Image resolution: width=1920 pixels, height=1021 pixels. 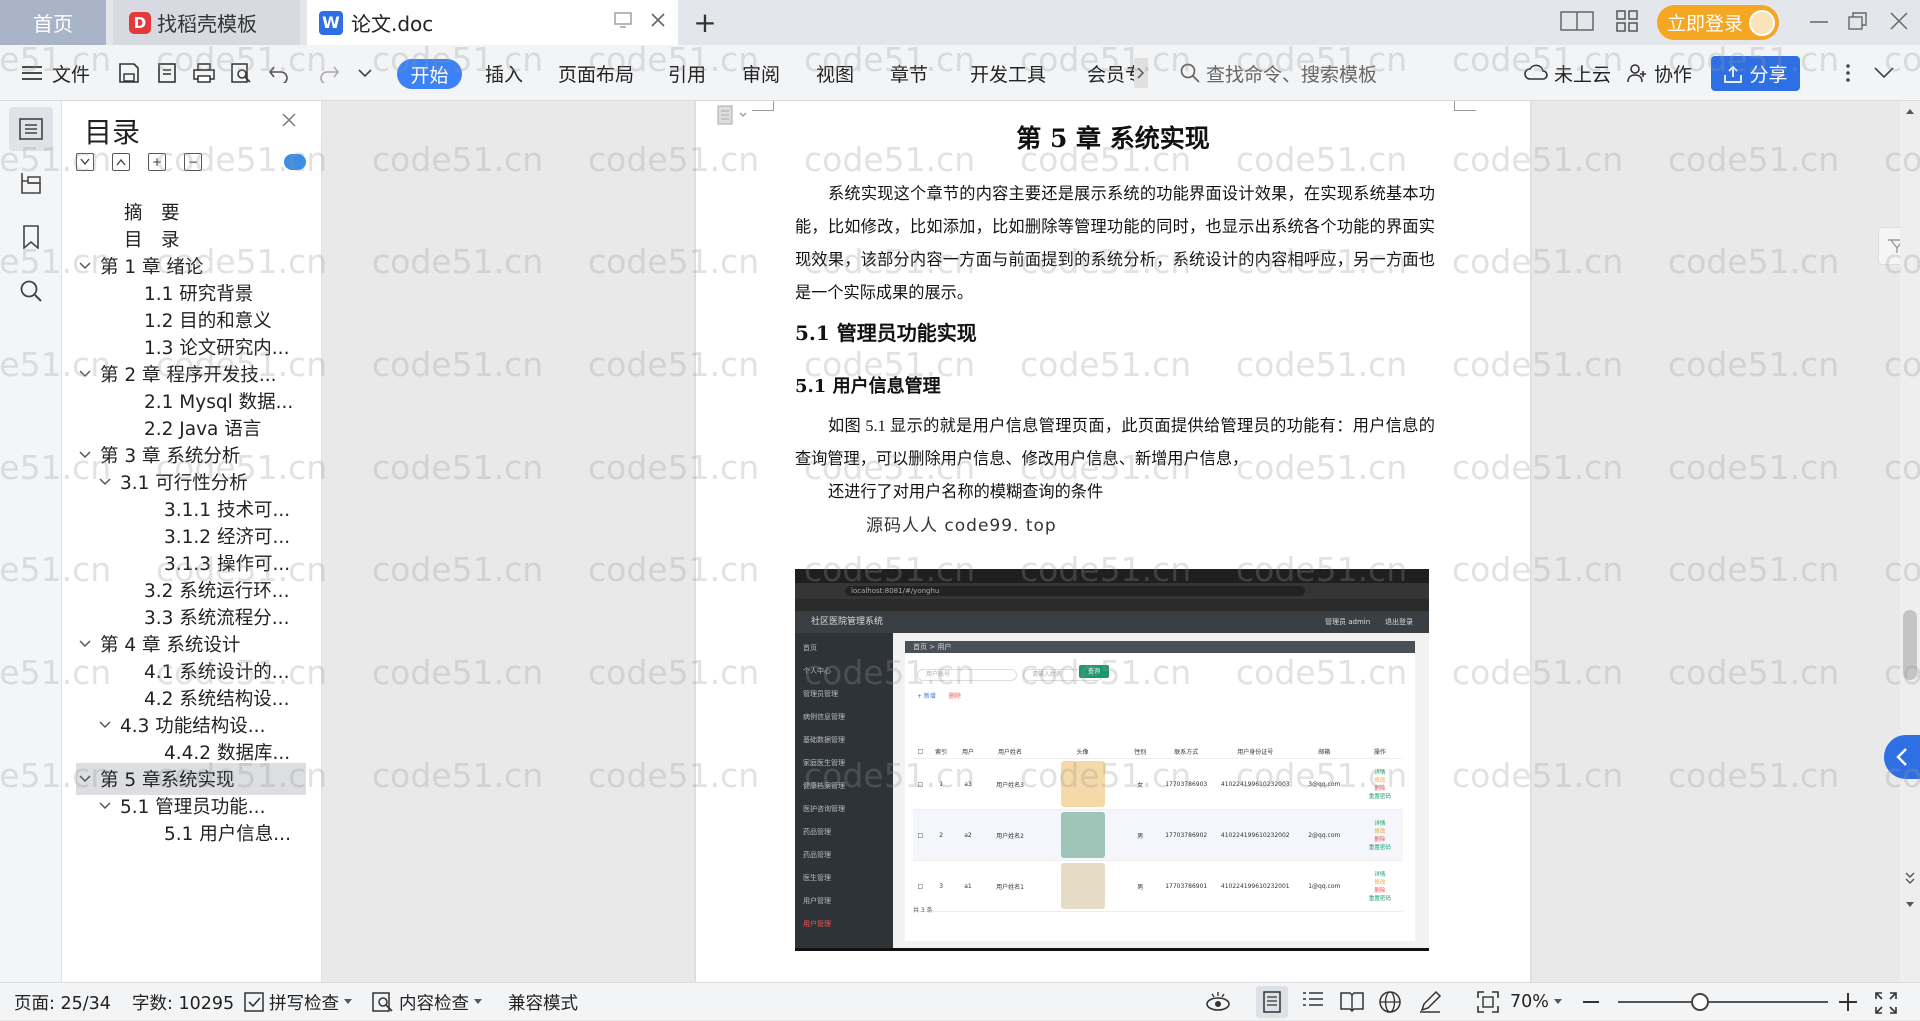 What do you see at coordinates (623, 20) in the screenshot?
I see `screen-icon` at bounding box center [623, 20].